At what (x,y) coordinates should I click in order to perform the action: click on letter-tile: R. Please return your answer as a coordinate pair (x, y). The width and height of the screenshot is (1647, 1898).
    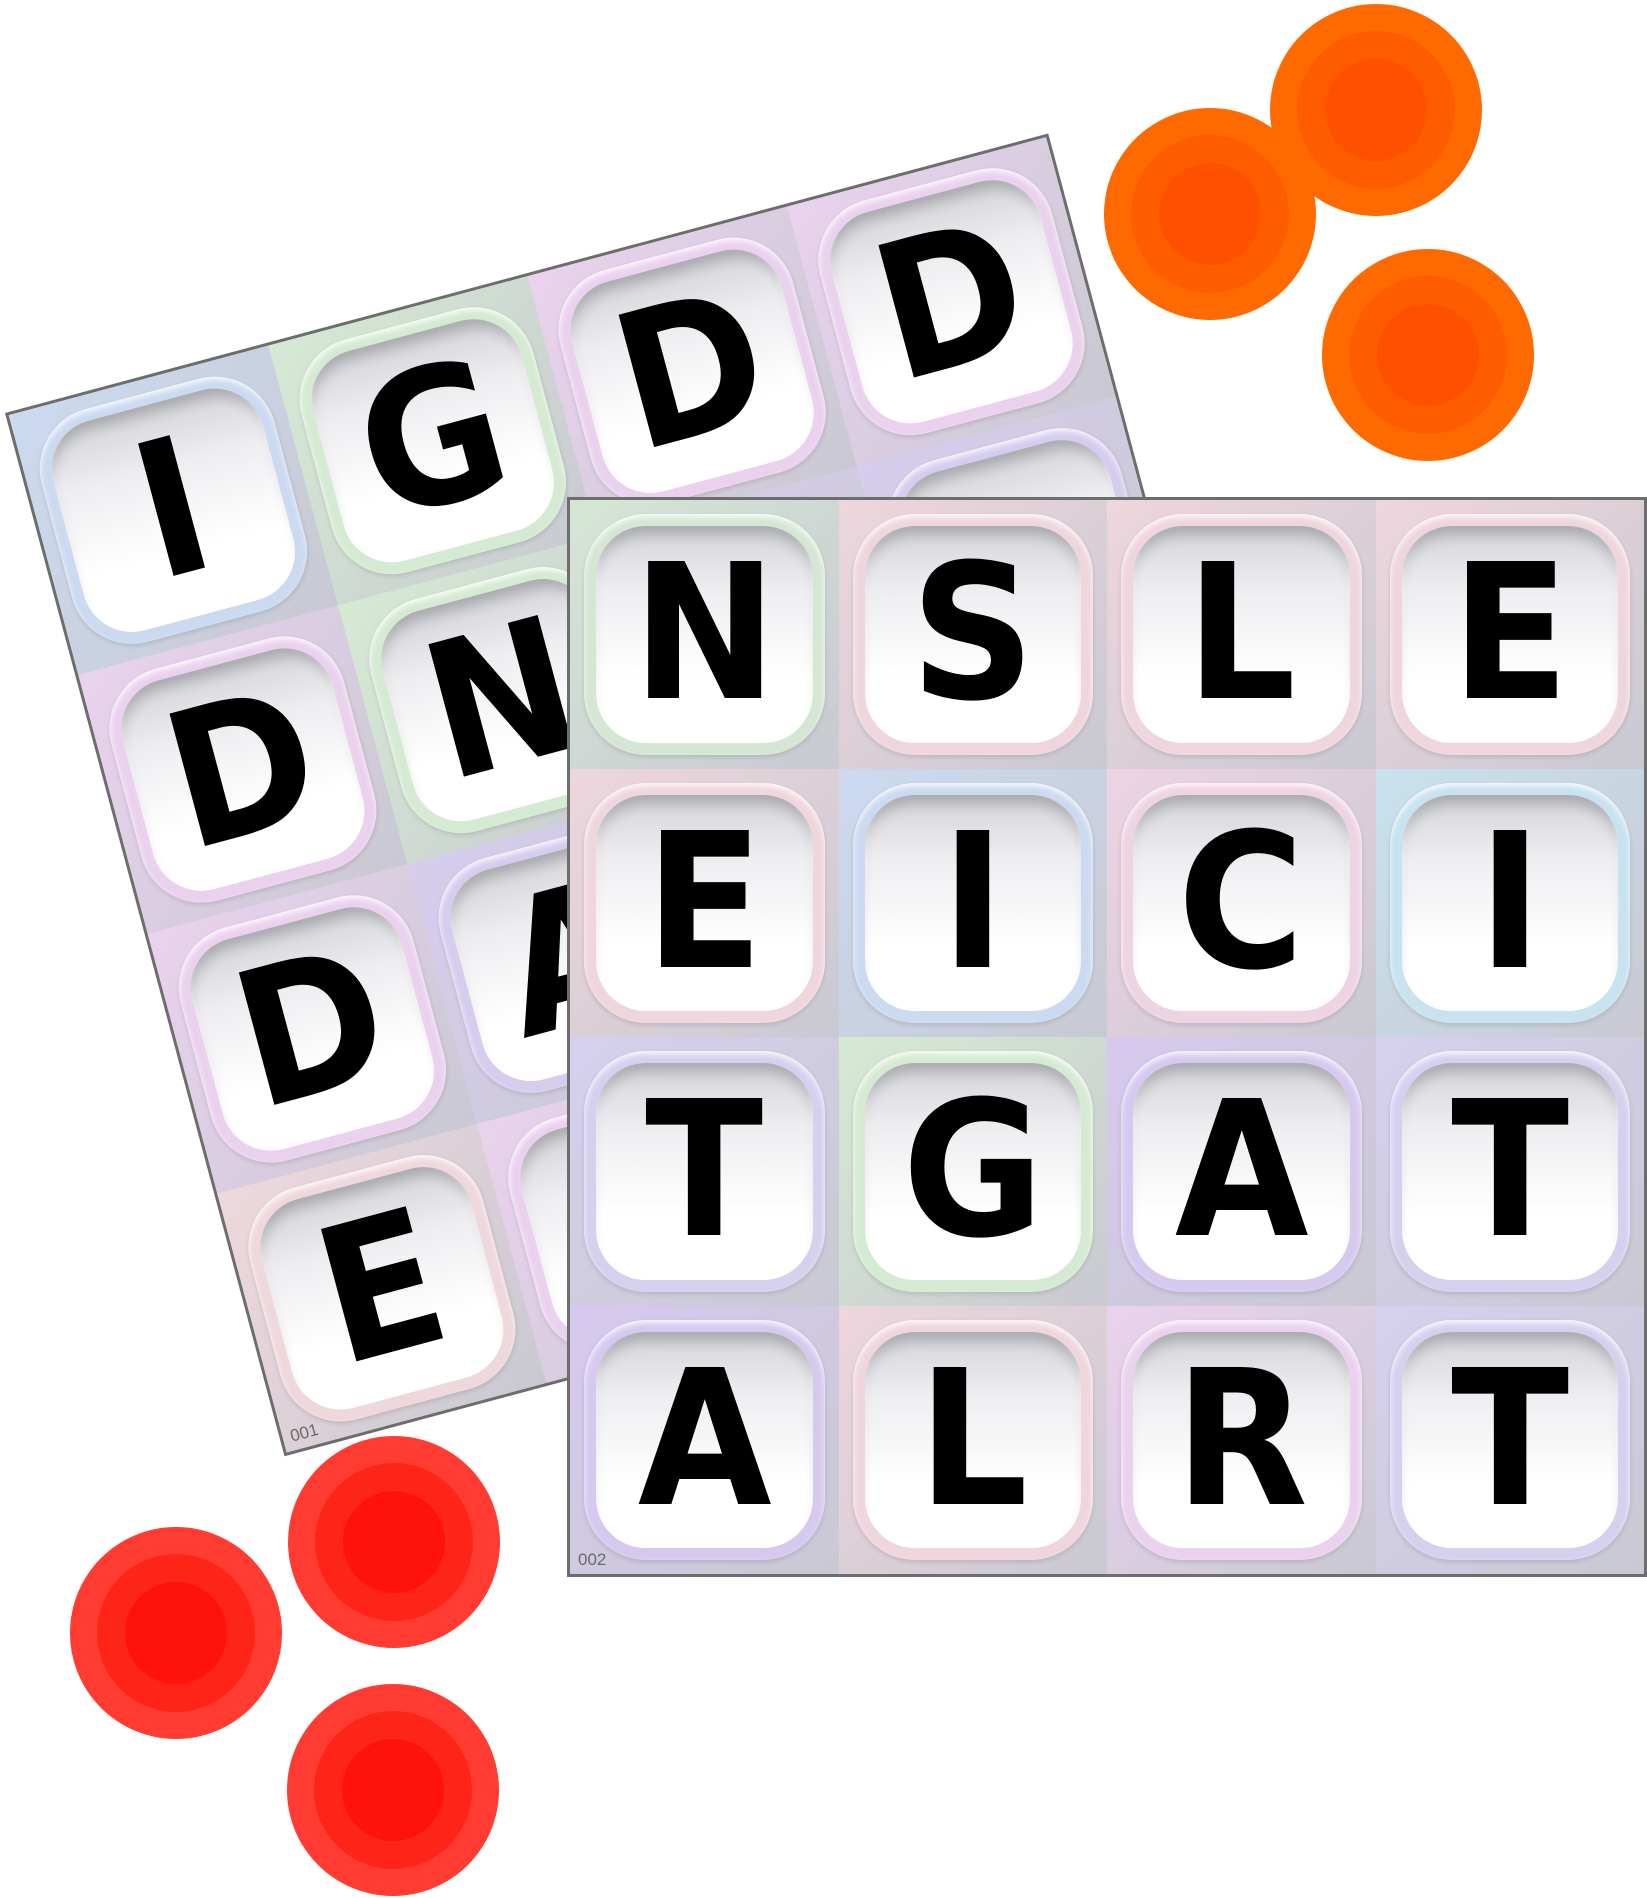
    Looking at the image, I should click on (1241, 1439).